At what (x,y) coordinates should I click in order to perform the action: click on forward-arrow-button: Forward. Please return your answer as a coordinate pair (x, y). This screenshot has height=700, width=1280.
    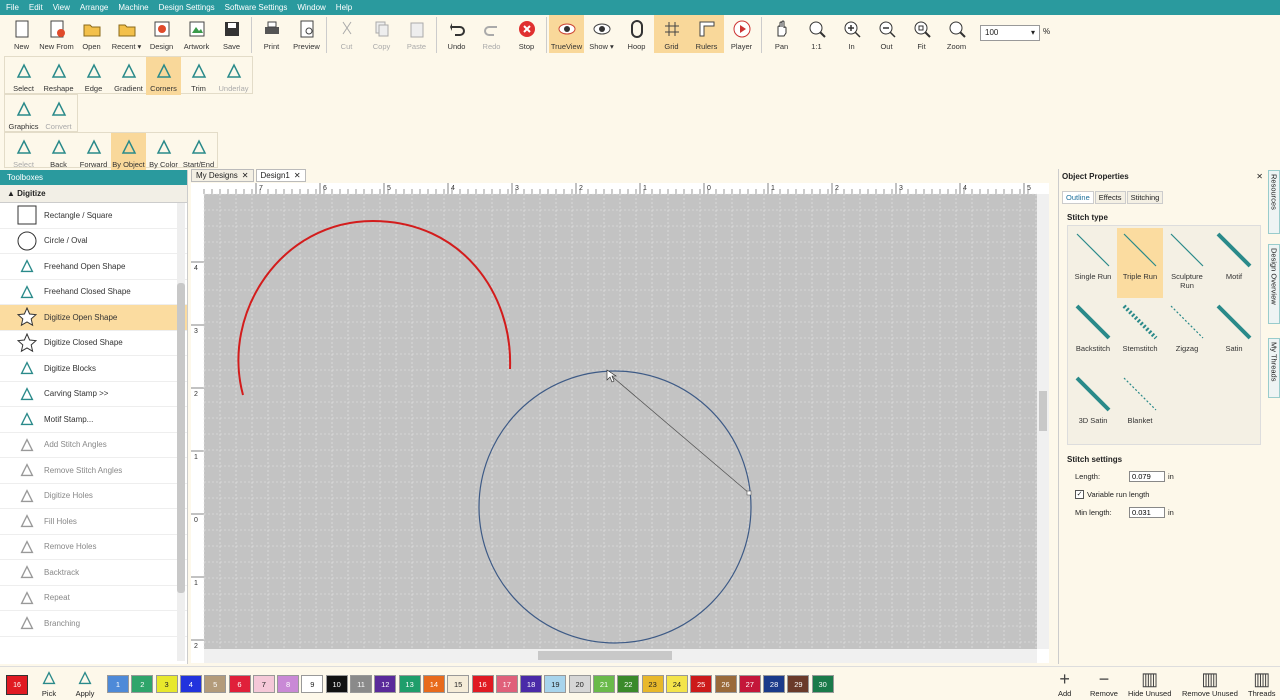
    Looking at the image, I should click on (93, 152).